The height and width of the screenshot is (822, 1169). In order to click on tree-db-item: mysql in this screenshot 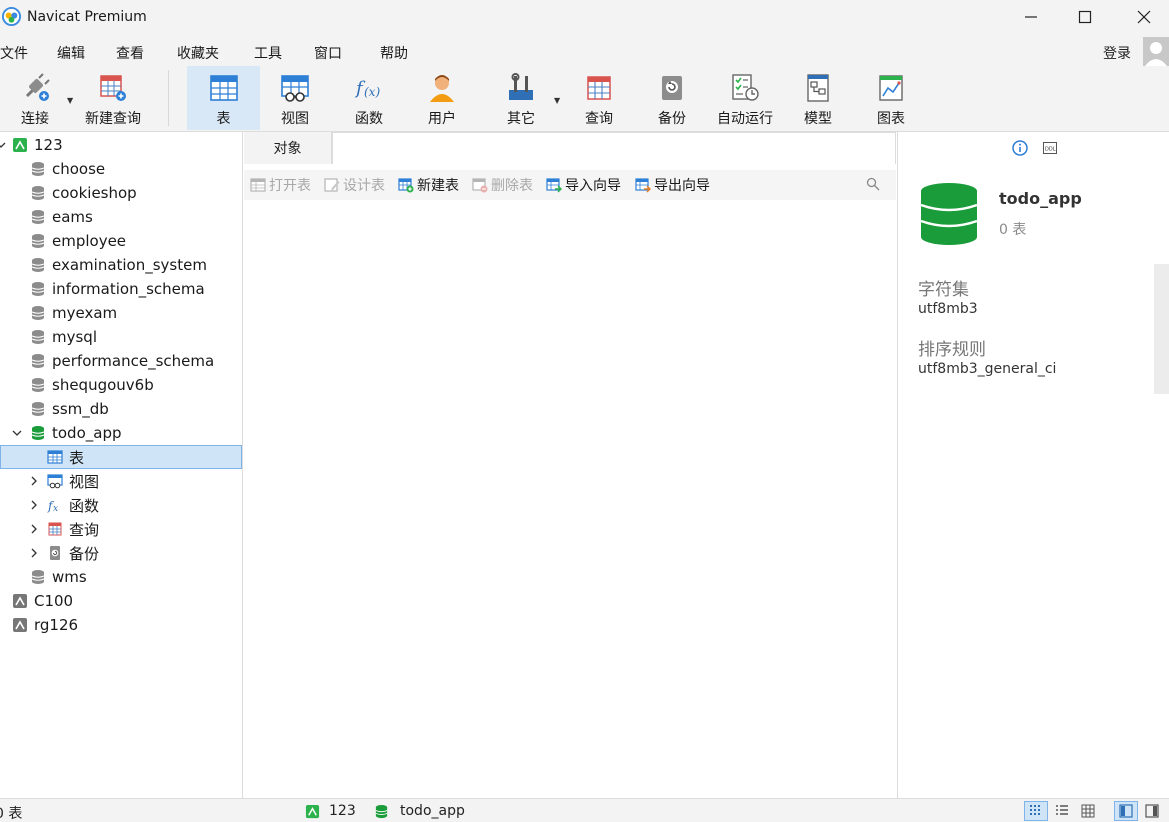, I will do `click(63, 337)`.